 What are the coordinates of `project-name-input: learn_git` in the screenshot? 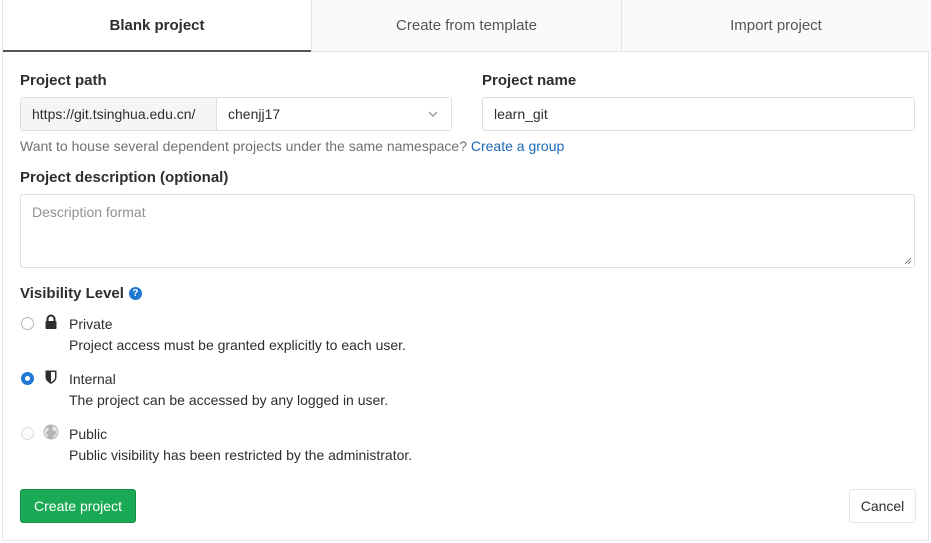 It's located at (698, 114).